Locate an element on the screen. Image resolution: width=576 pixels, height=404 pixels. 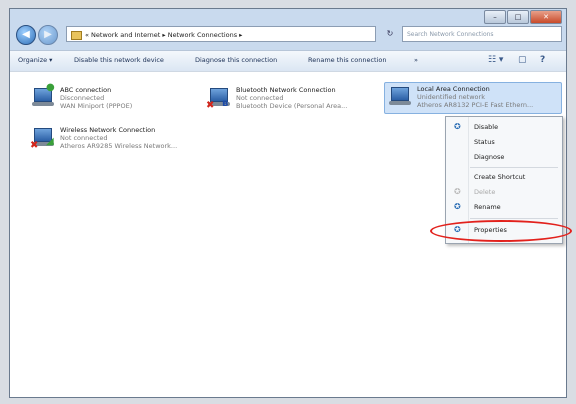
caption-buttons: – □ ✕ is located at coordinates (523, 17).